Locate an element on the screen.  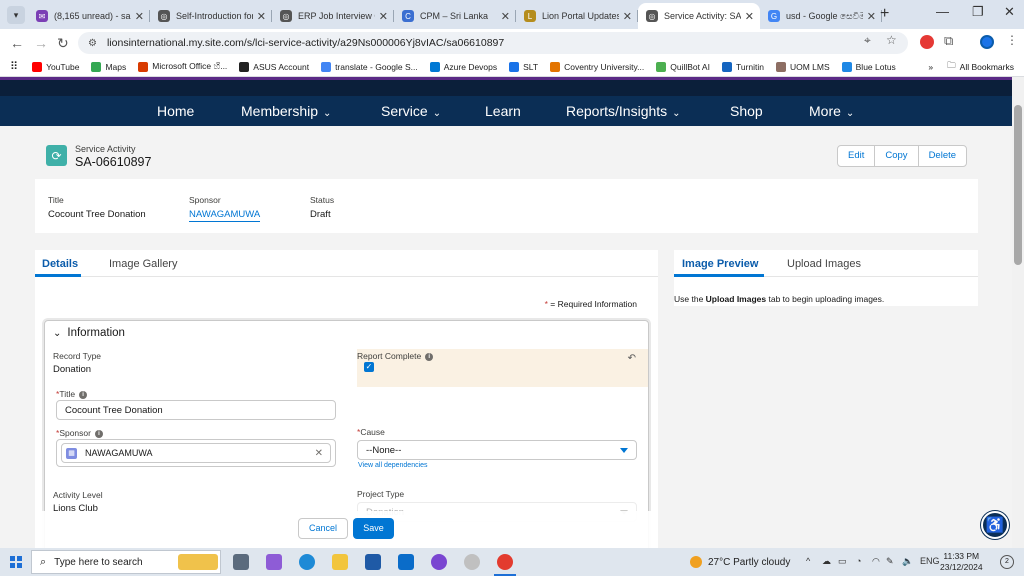
nav-item-service: Service ⌄ is located at coordinates (411, 111).